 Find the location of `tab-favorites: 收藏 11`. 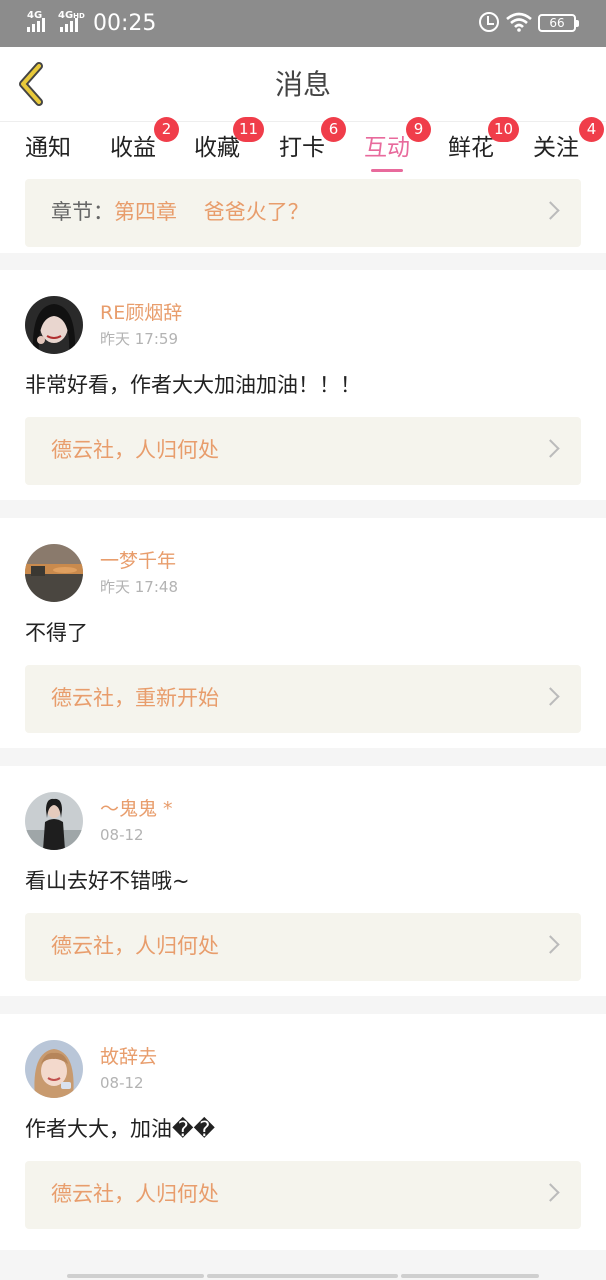

tab-favorites: 收藏 11 is located at coordinates (229, 141).